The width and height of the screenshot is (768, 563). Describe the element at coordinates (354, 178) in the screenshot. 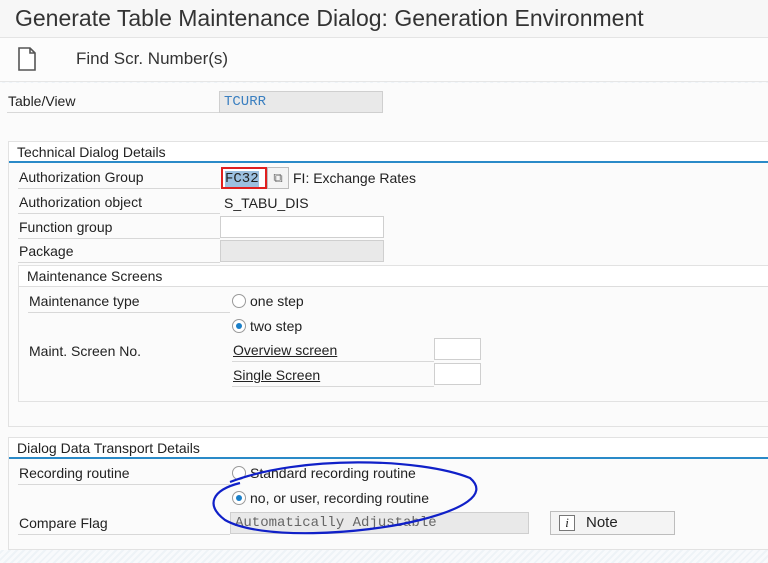

I see `auth-group-description: FI: Exchange Rates` at that location.